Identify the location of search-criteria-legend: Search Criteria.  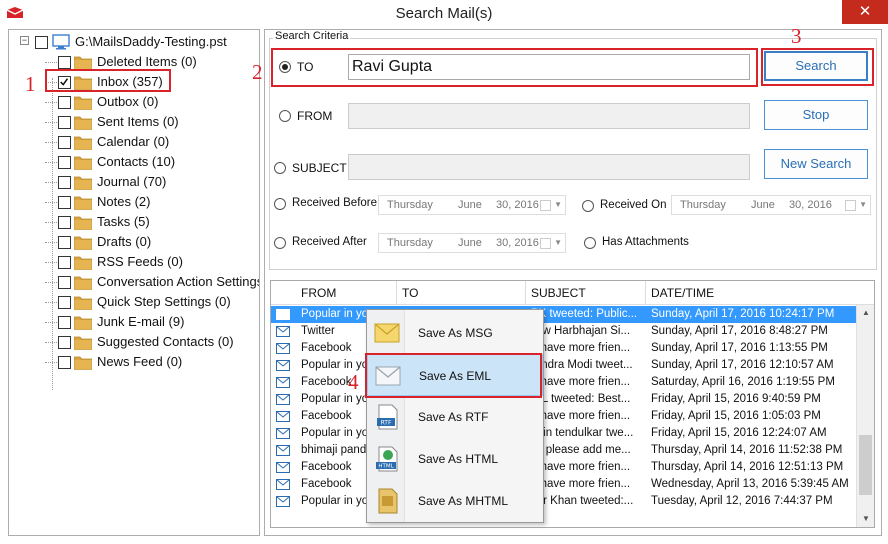
(312, 36).